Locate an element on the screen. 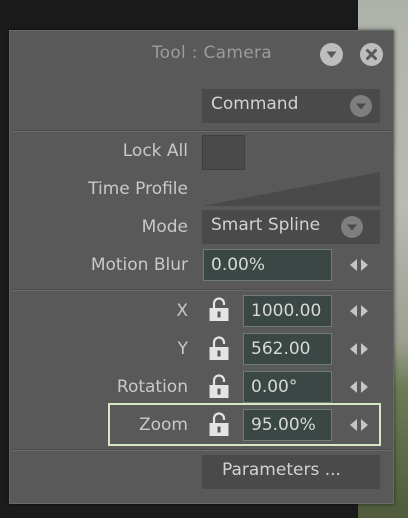 The image size is (408, 518). zoom-field: 95.00% is located at coordinates (287, 425).